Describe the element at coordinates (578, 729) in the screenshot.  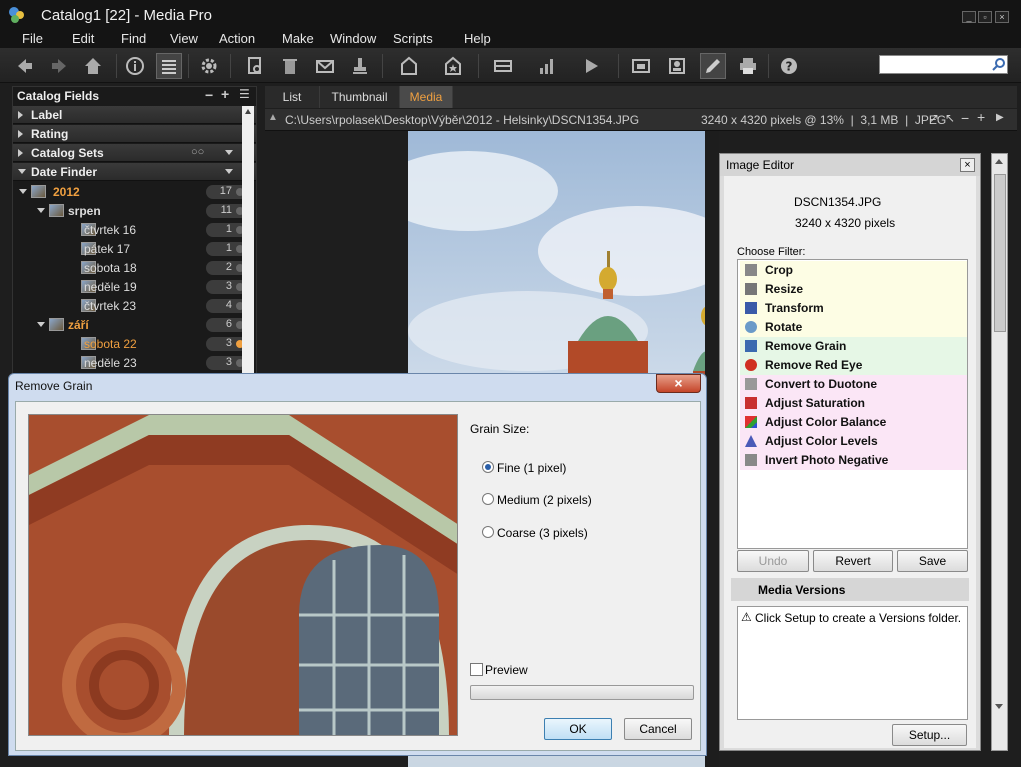
I see `ok-button: OK` at that location.